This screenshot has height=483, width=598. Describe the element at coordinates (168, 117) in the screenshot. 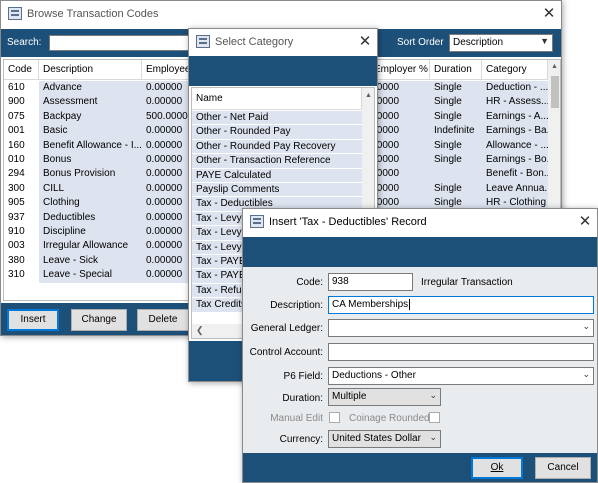

I see `cell-employee-amount: 500.00000` at that location.